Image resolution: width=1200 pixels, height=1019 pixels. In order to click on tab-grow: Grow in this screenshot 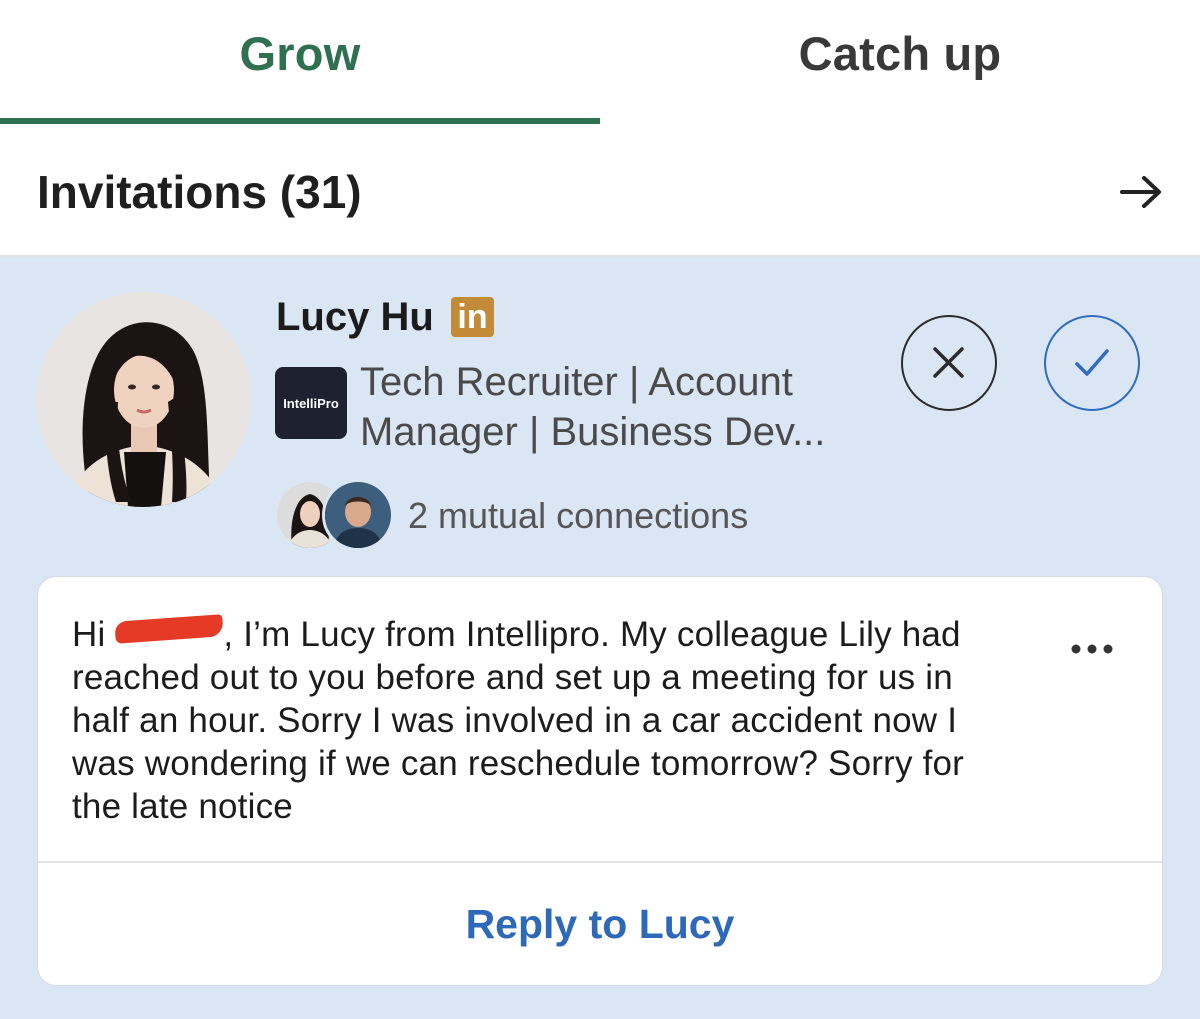, I will do `click(300, 62)`.